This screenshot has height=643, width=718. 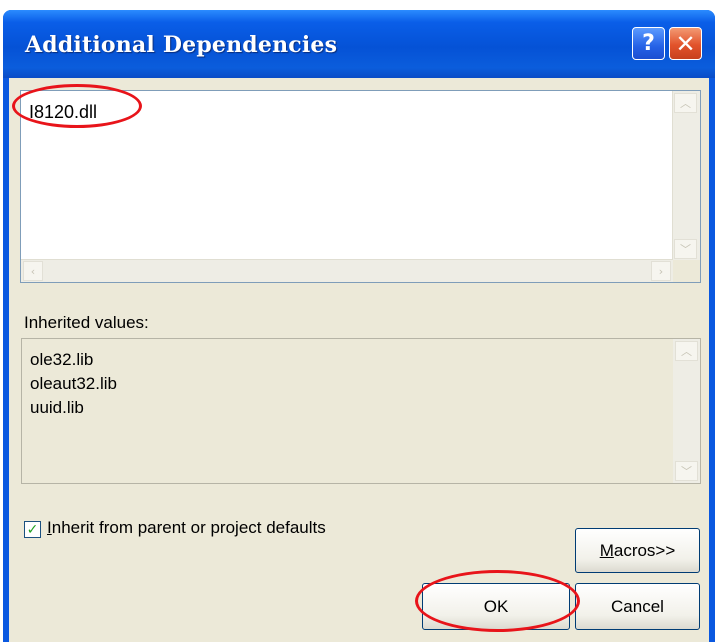 I want to click on scroll-right-button: ›, so click(x=661, y=271).